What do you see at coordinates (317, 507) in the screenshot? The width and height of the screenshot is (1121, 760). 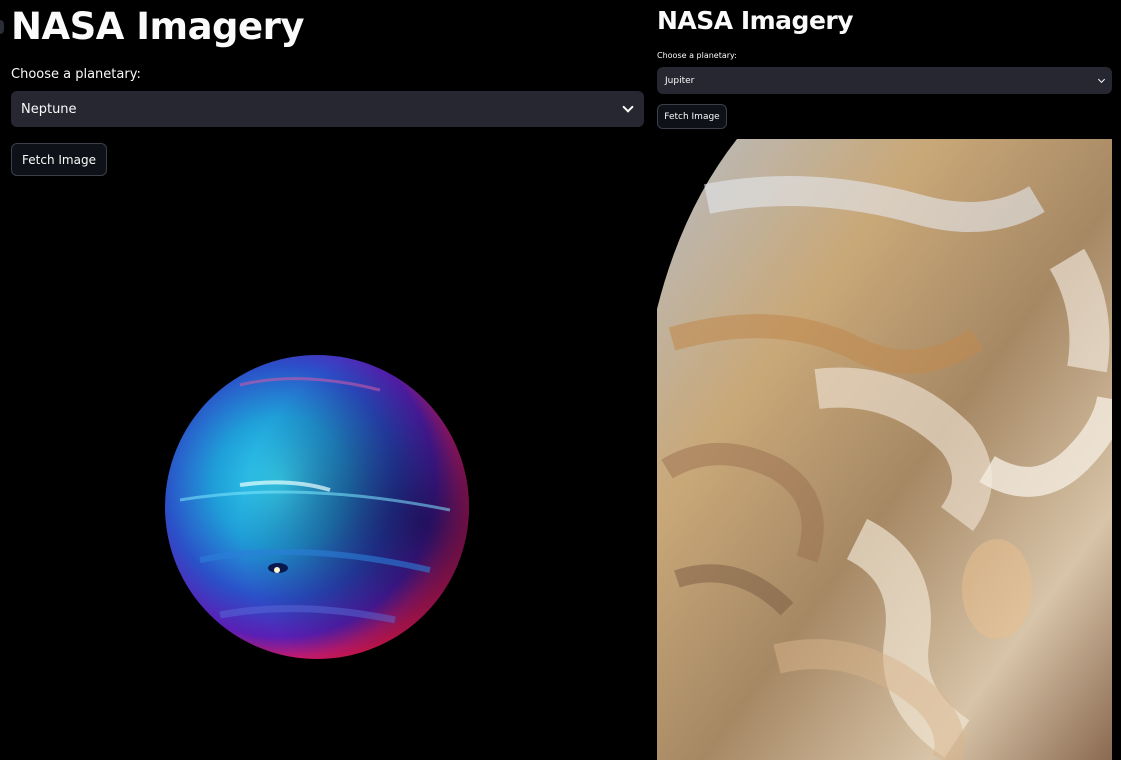 I see `neptune-planet-image` at bounding box center [317, 507].